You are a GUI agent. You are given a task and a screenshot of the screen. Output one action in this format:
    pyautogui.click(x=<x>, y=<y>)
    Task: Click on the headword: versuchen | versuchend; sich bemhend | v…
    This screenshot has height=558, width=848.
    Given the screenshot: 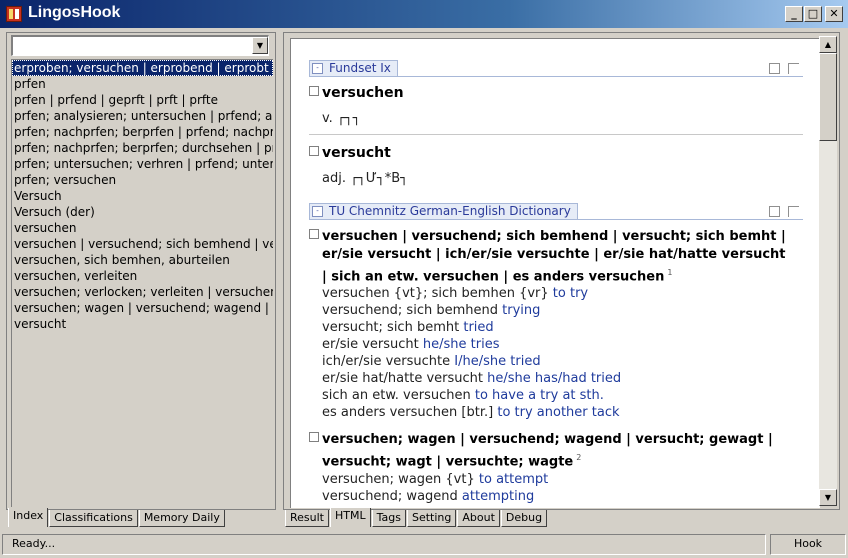 What is the action you would take?
    pyautogui.click(x=554, y=257)
    